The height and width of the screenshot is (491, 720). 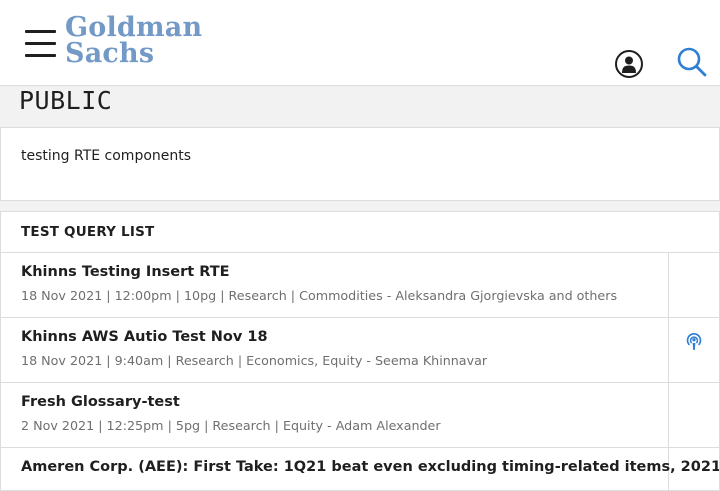 I want to click on logo-line-2: Sachs, so click(x=110, y=53).